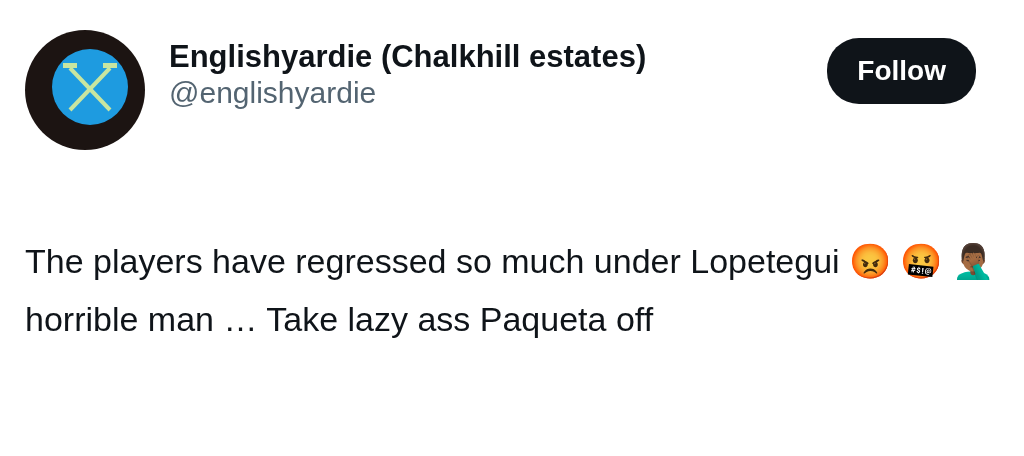 This screenshot has width=1024, height=456. I want to click on author-name: Englishyardie (Chalkhill estates), so click(408, 57).